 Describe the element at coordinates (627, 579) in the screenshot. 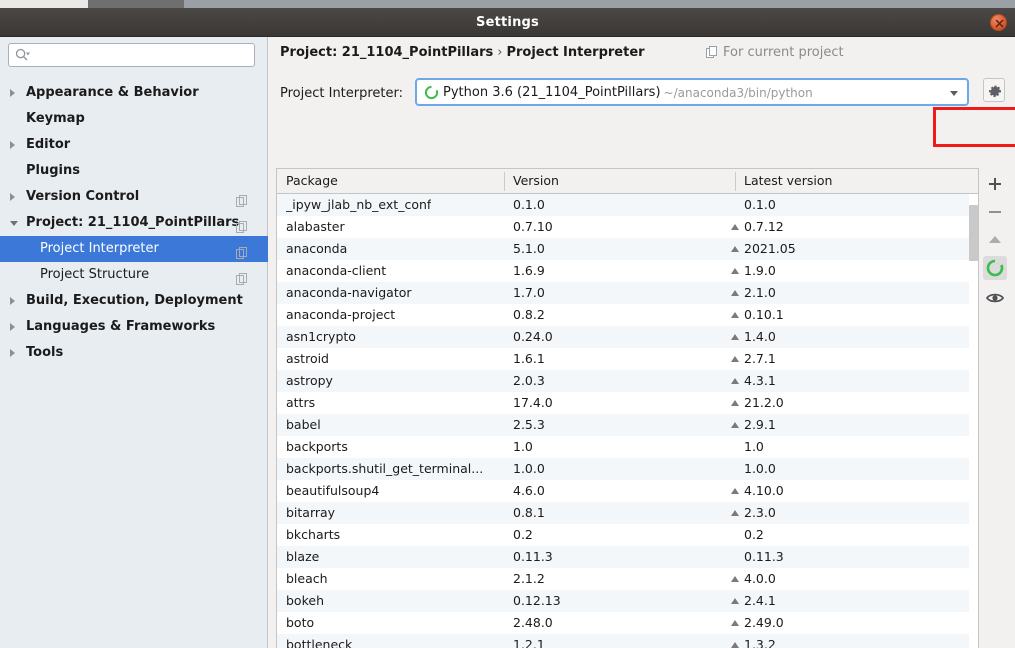

I see `table-row: bleach 2.1.2 4.0.0` at that location.